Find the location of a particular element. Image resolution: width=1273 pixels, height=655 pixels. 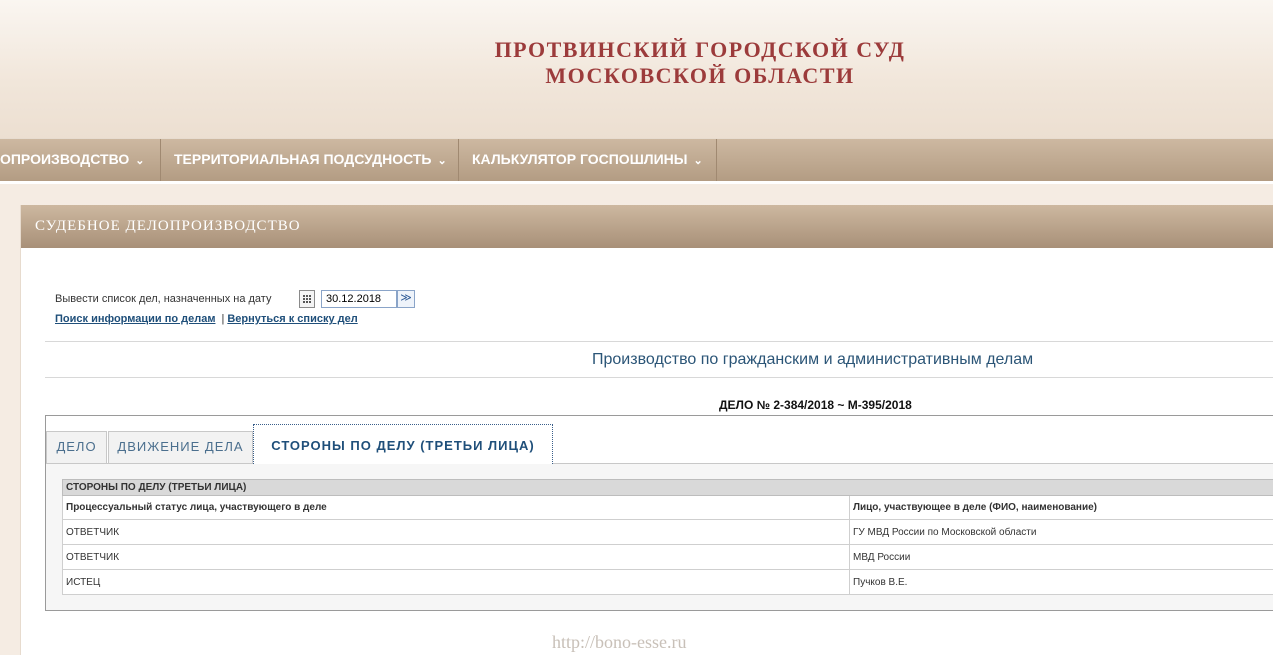

search-cases-link: Поиск информации по делам is located at coordinates (135, 319).